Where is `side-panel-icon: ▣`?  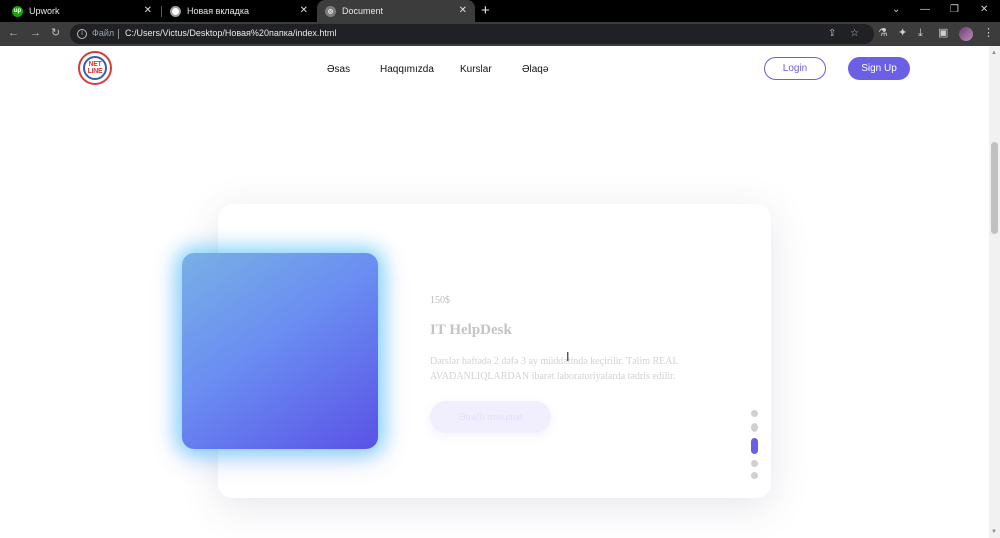
side-panel-icon: ▣ is located at coordinates (943, 33).